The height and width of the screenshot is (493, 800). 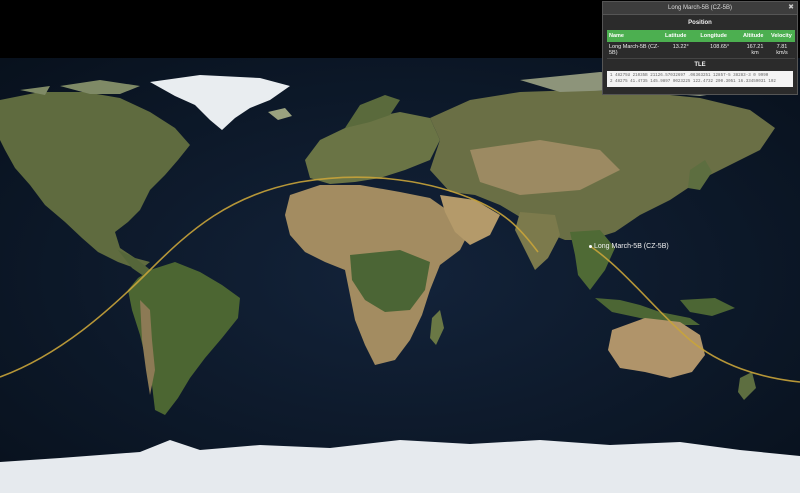 What do you see at coordinates (719, 50) in the screenshot?
I see `cell-longitude: 108.65°` at bounding box center [719, 50].